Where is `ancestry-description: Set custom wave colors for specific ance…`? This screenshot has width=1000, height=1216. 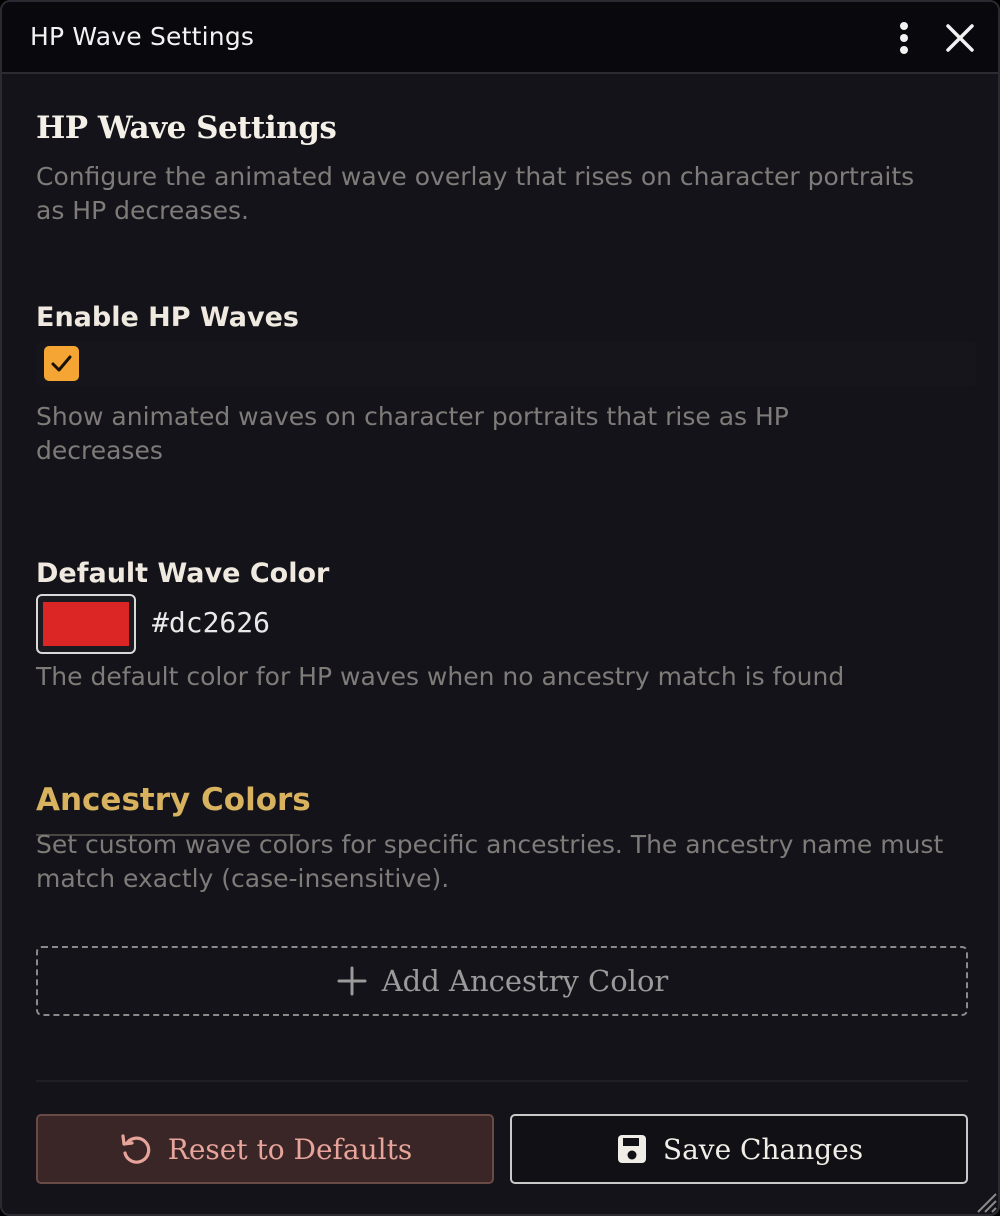
ancestry-description: Set custom wave colors for specific ance… is located at coordinates (490, 861).